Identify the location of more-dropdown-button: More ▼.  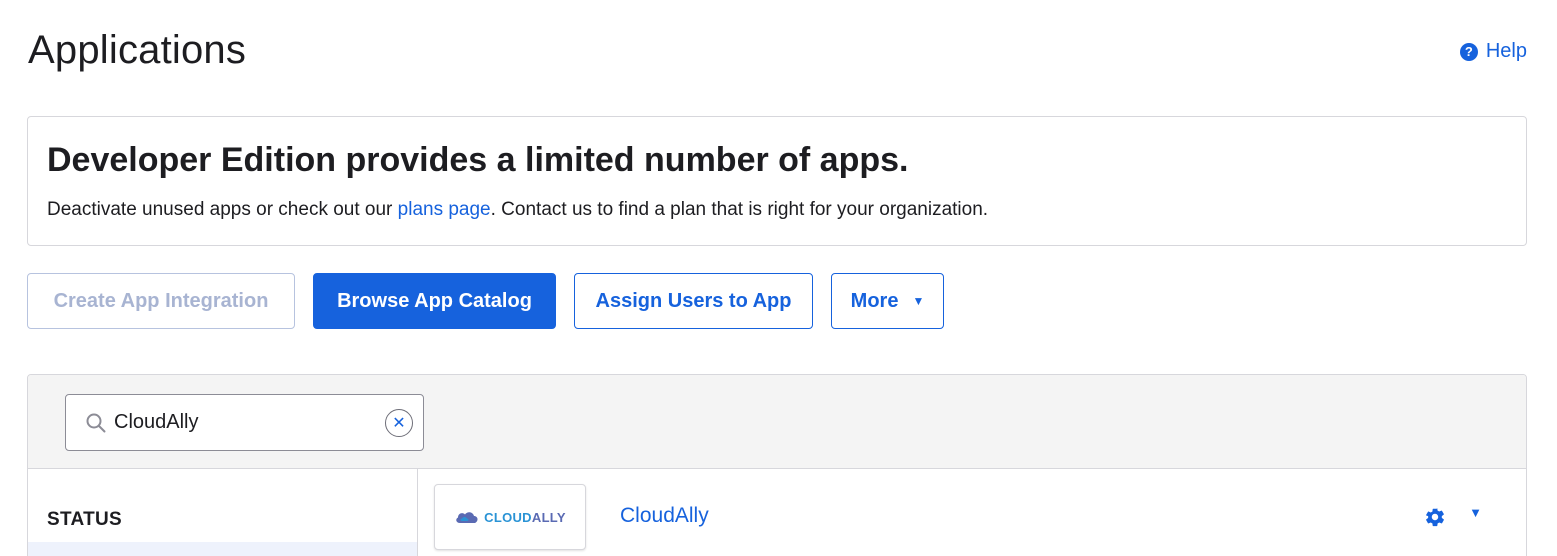
(887, 301).